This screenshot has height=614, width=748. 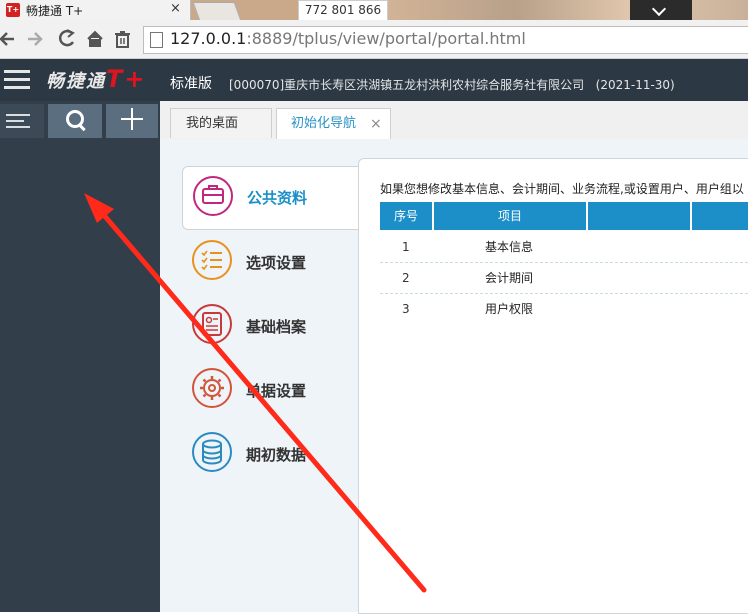 I want to click on column-header: 序号, so click(x=406, y=216).